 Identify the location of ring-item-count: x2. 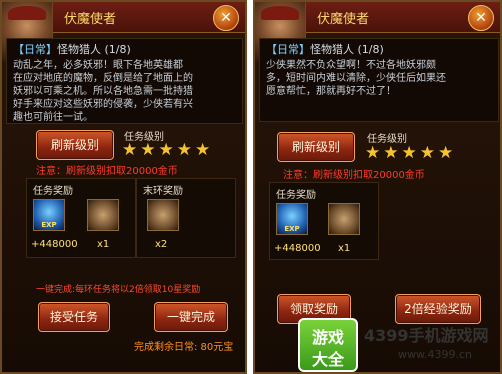
(161, 244).